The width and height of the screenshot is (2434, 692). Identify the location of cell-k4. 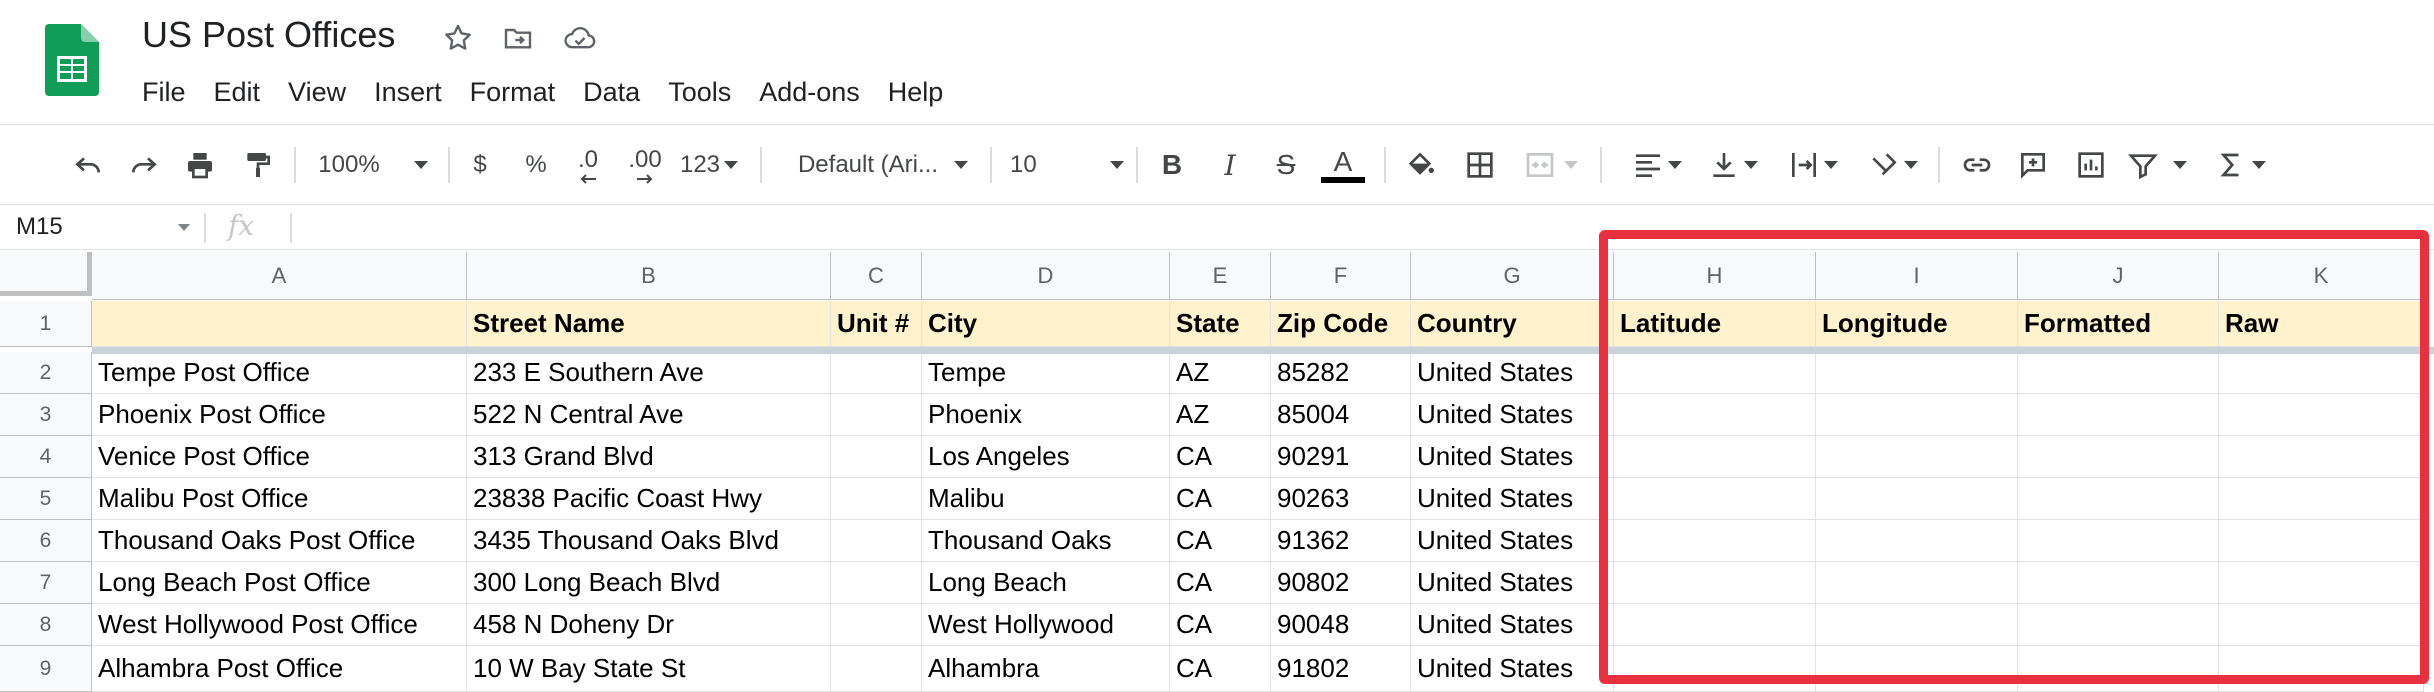
(2321, 457).